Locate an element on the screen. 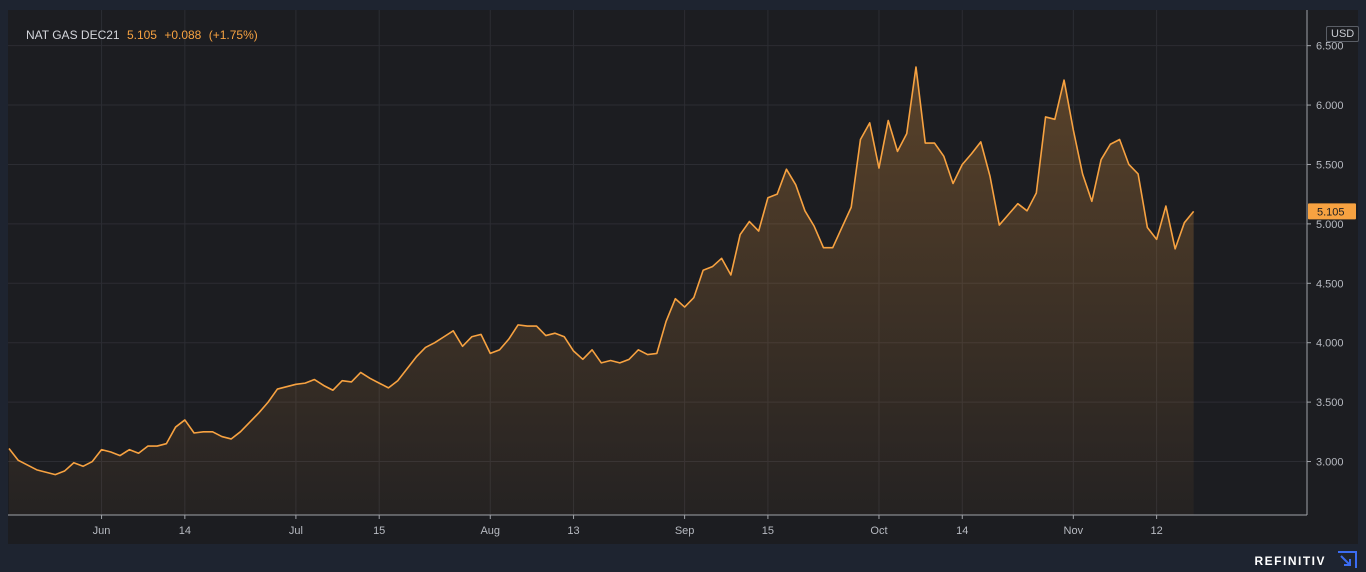  x-axis-ticks: Jun 14 Jul 15 Aug 13 Sep 15 Oct 14 Nov 12 is located at coordinates (628, 526).